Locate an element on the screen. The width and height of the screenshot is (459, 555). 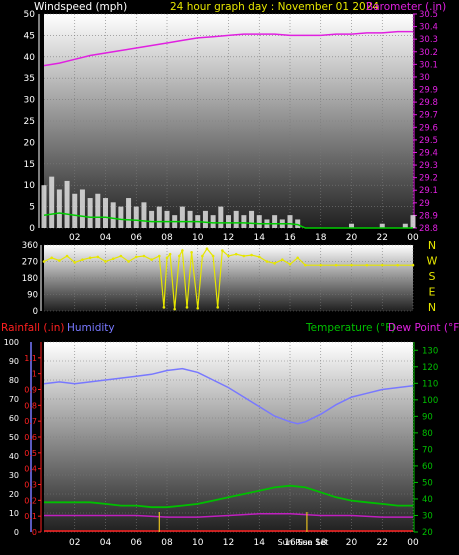
rainfall-tick-label: 0.3 is located at coordinates (30, 485).